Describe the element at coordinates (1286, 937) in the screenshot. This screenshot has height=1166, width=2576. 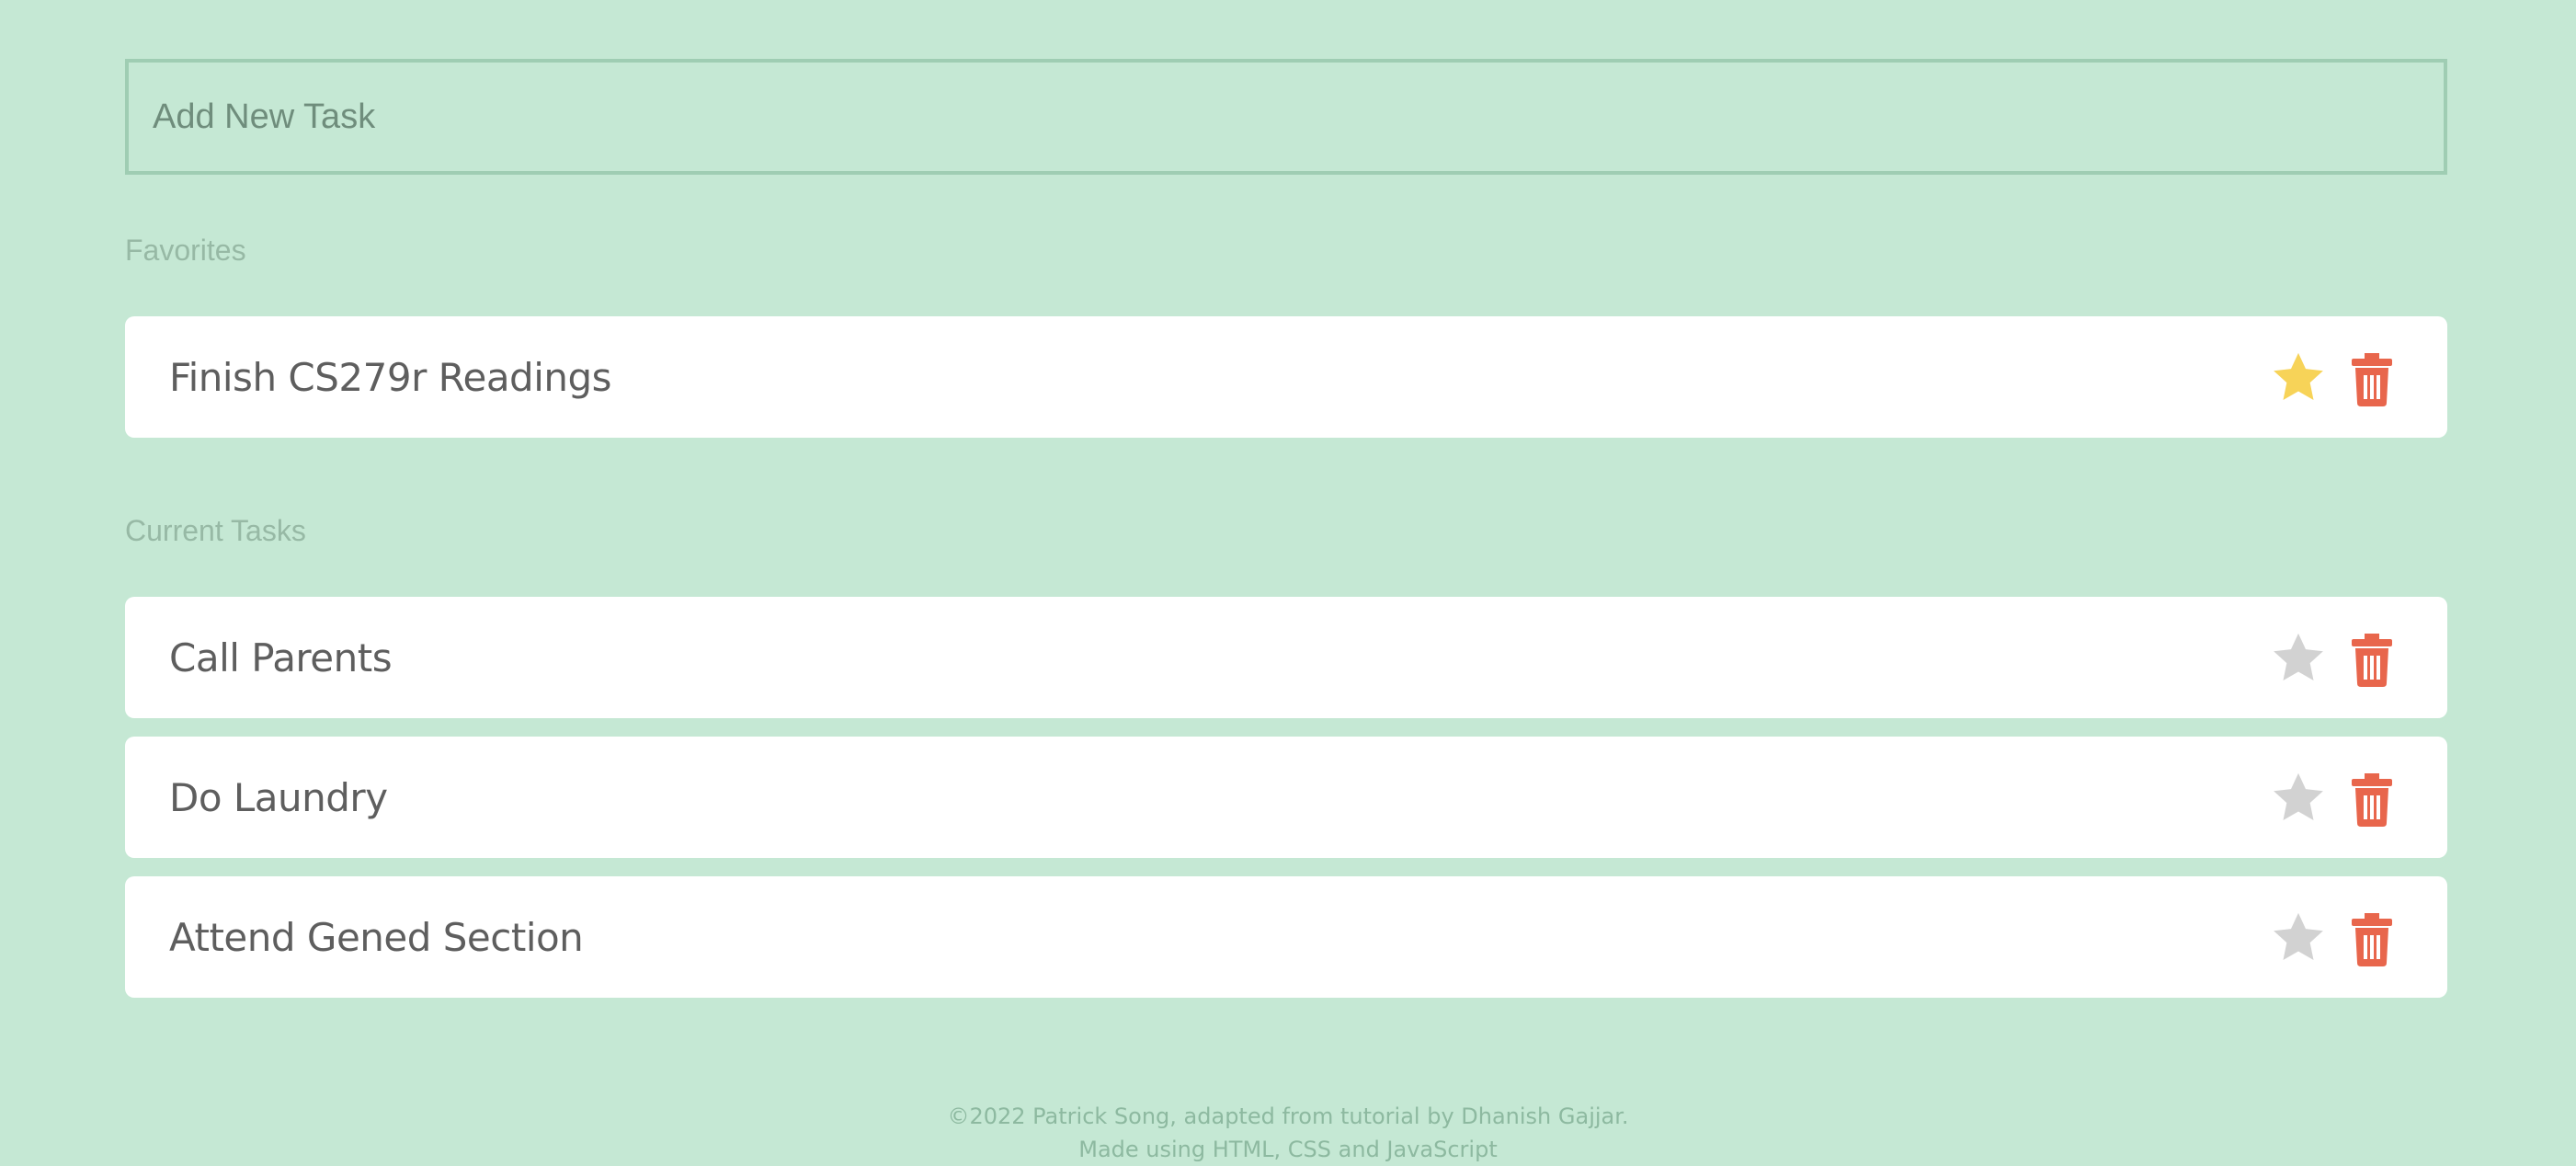
I see `task-item: Attend Gened Section` at that location.